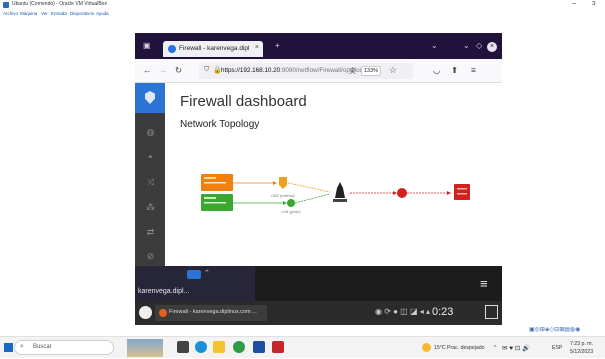 The height and width of the screenshot is (359, 605). What do you see at coordinates (402, 193) in the screenshot?
I see `topology-node-internet` at bounding box center [402, 193].